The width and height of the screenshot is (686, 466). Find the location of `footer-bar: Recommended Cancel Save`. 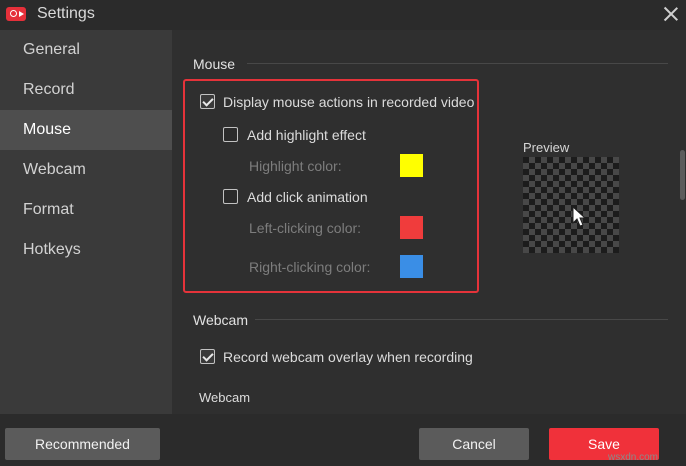

footer-bar: Recommended Cancel Save is located at coordinates (343, 440).